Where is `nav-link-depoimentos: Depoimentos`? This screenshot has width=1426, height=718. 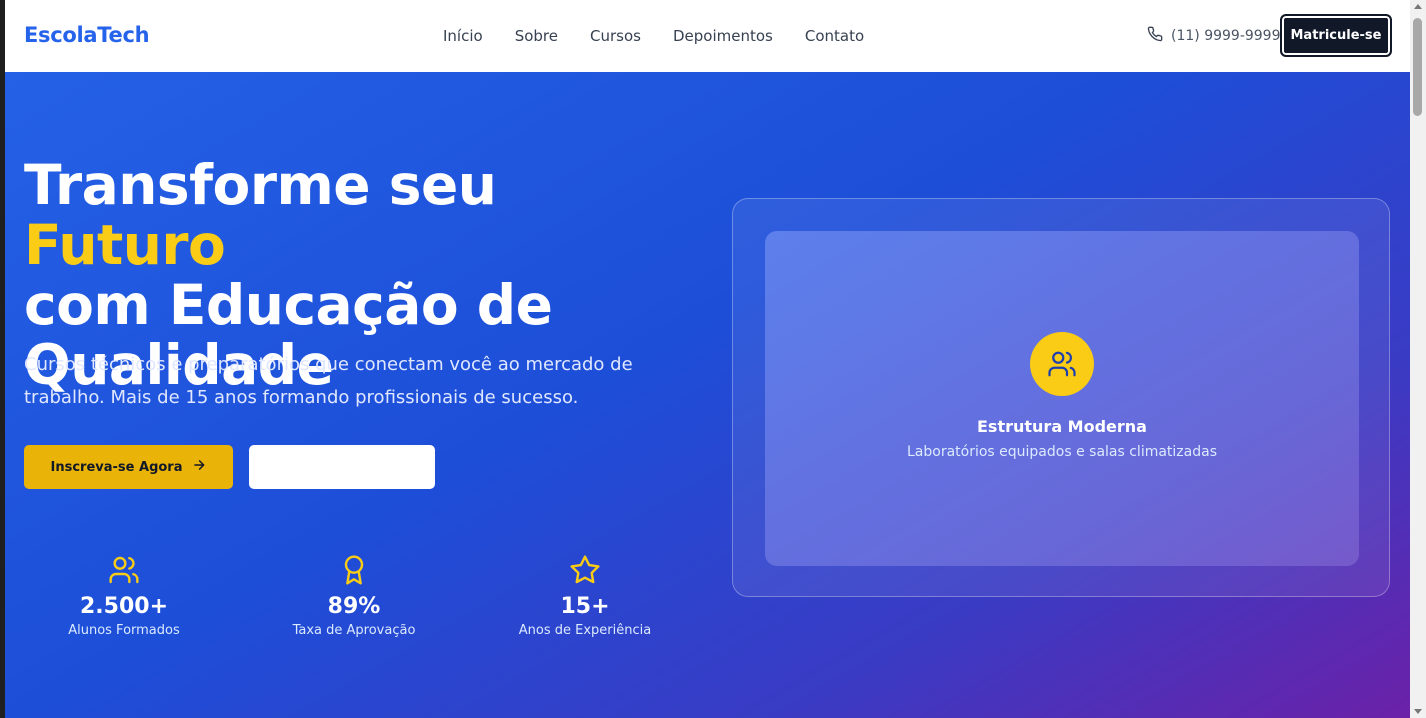
nav-link-depoimentos: Depoimentos is located at coordinates (723, 36).